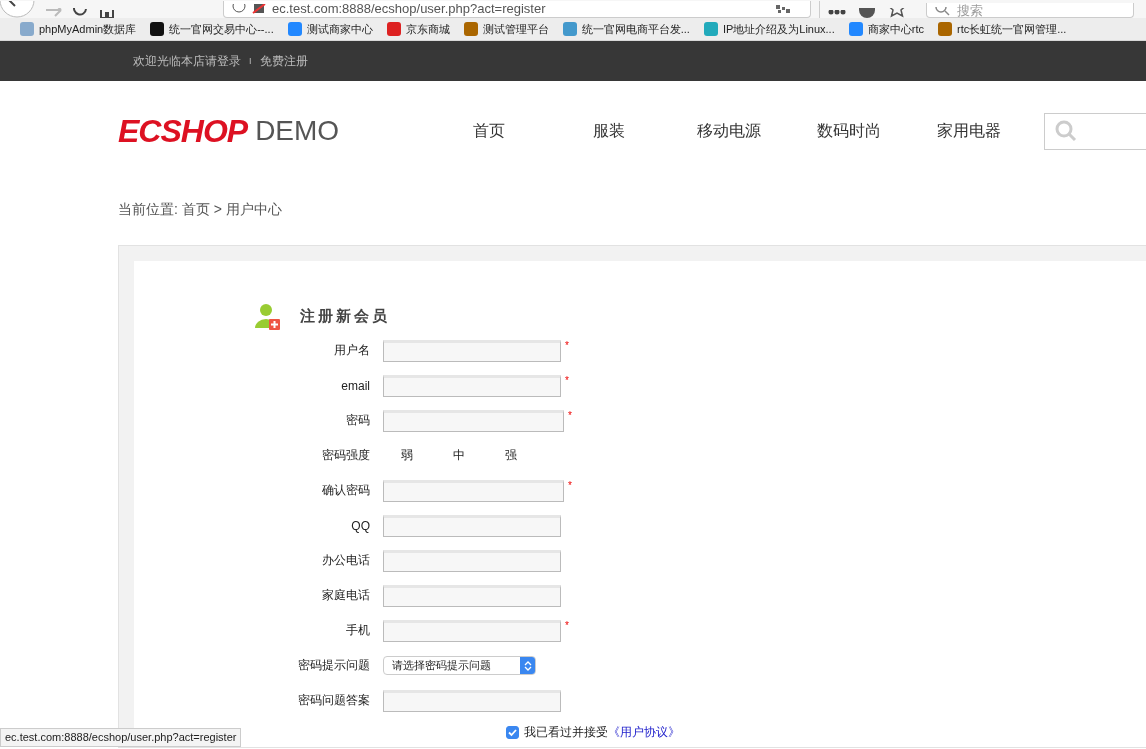 This screenshot has height=749, width=1146. Describe the element at coordinates (54, 13) in the screenshot. I see `forward-icon` at that location.